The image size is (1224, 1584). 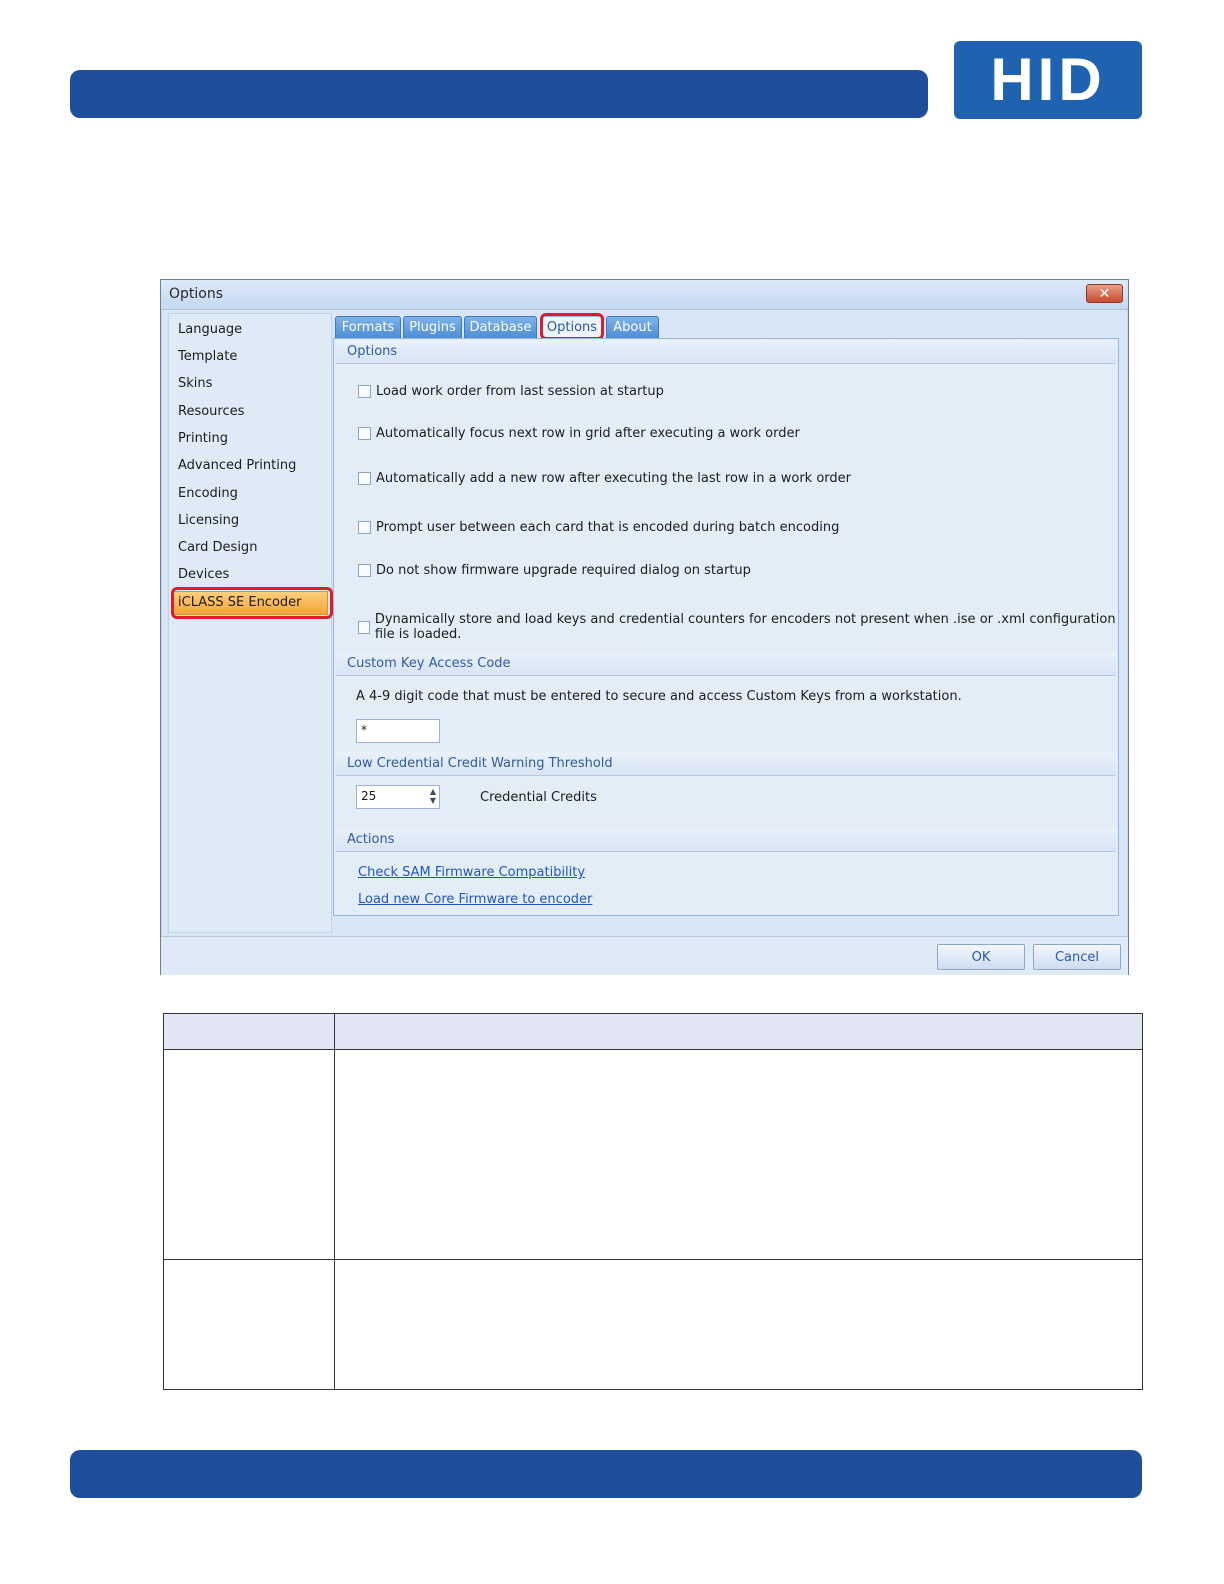 What do you see at coordinates (981, 957) in the screenshot?
I see `ok-button: OK` at bounding box center [981, 957].